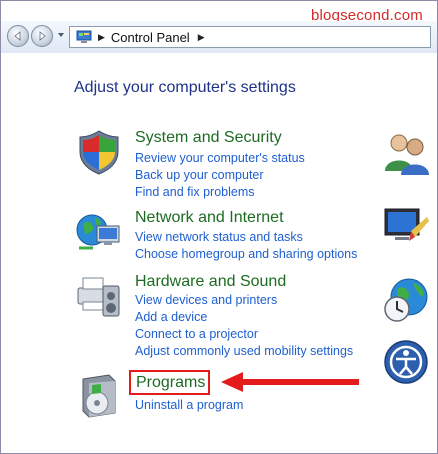  Describe the element at coordinates (195, 192) in the screenshot. I see `link-find-fix: Find and fix problems` at that location.